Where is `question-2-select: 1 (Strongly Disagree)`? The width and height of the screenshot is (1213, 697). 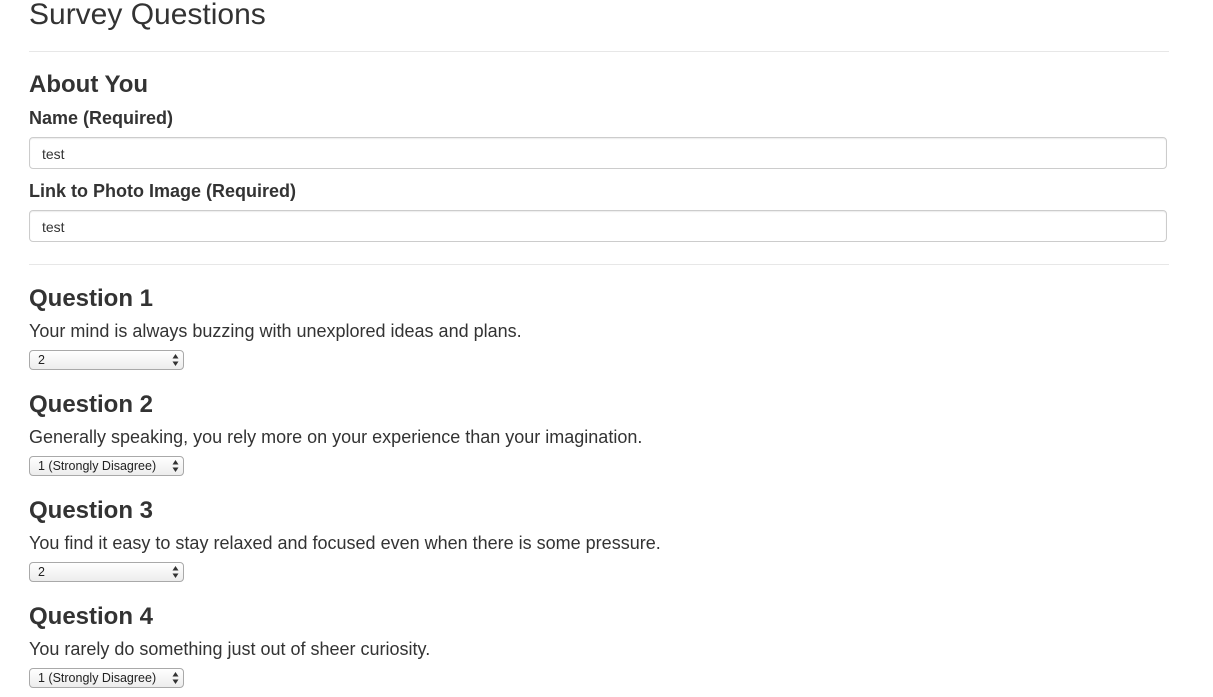 question-2-select: 1 (Strongly Disagree) is located at coordinates (106, 466).